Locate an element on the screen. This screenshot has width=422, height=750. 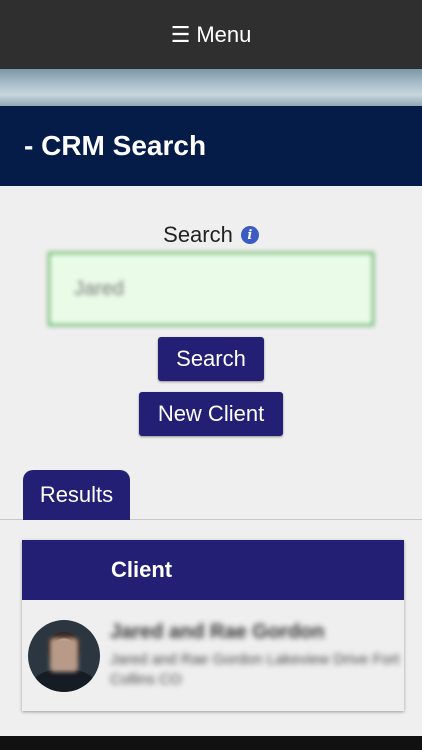
search-label: Search is located at coordinates (198, 234).